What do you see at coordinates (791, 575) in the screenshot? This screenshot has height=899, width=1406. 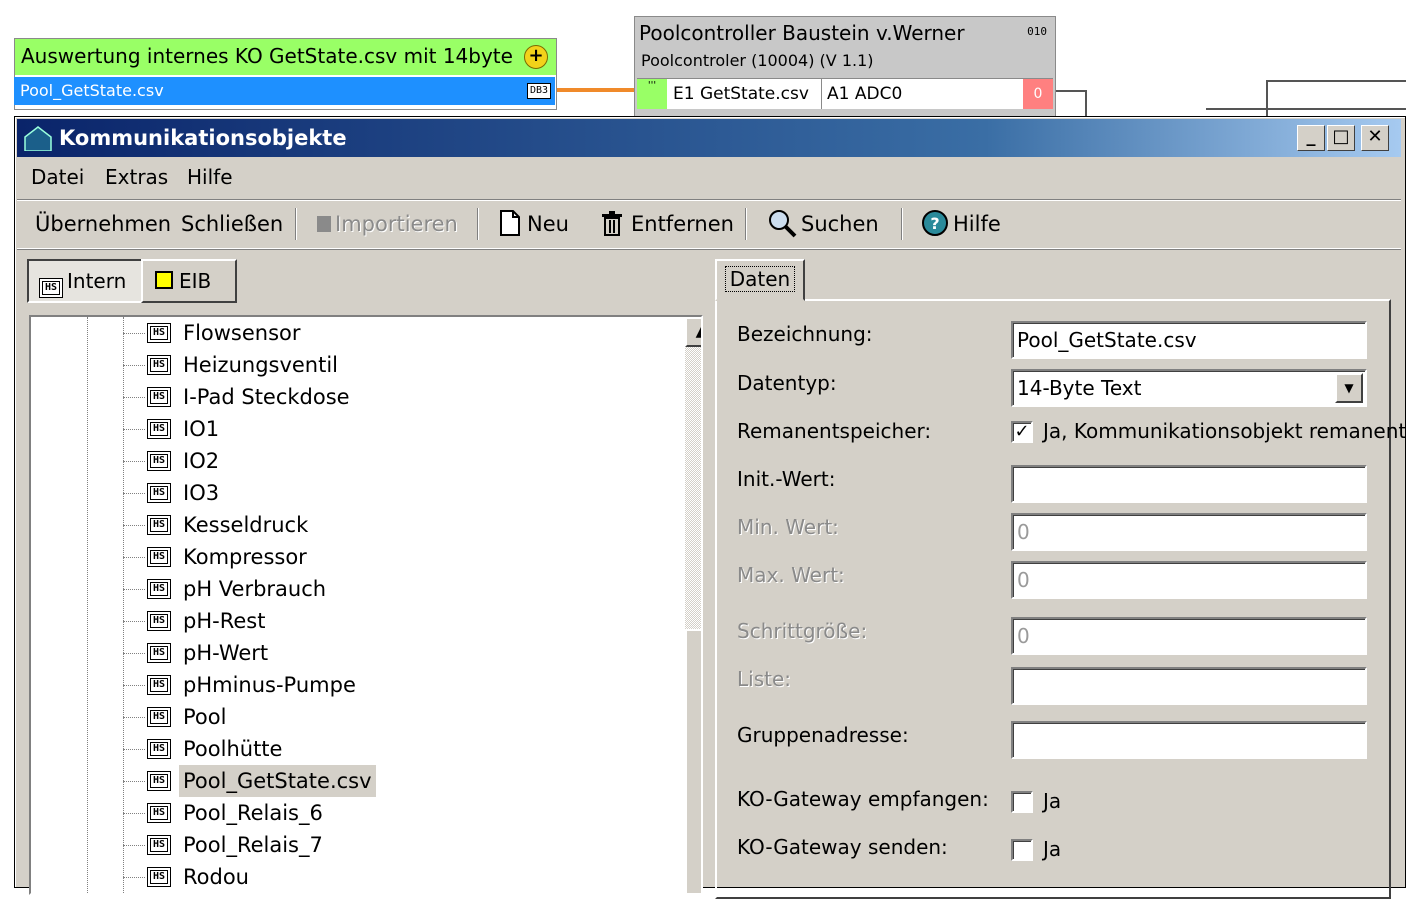 I see `max-wert-label: Max. Wert:` at bounding box center [791, 575].